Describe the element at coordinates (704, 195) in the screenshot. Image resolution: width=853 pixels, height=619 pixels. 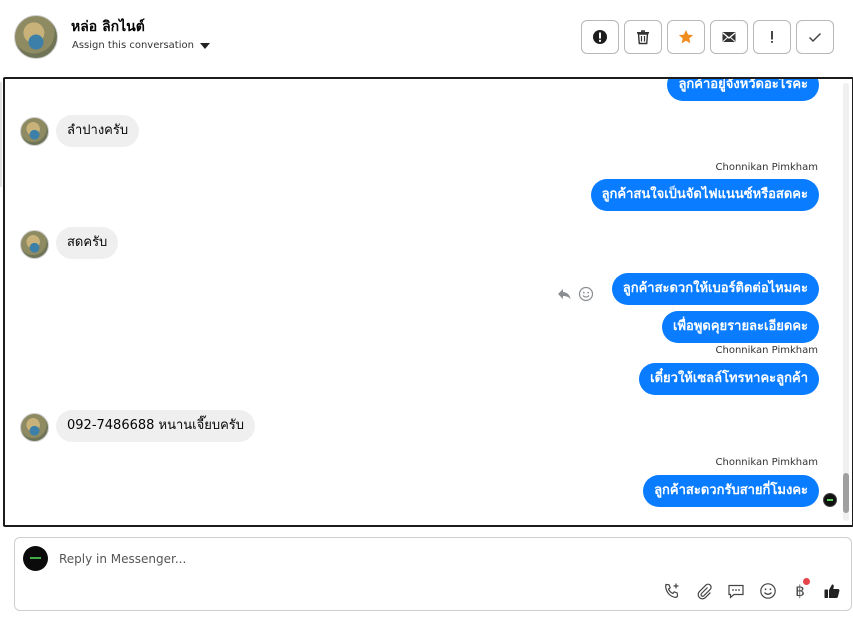
I see `message-bubble-outgoing: ลูกค้าสนใจเป็นจัดไฟแนนซ์หรือสดคะ` at that location.